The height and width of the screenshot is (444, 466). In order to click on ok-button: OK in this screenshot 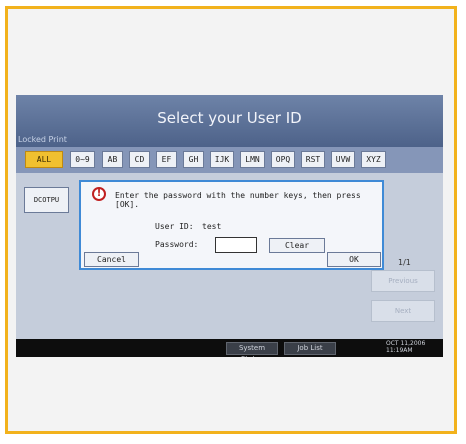, I will do `click(354, 259)`.